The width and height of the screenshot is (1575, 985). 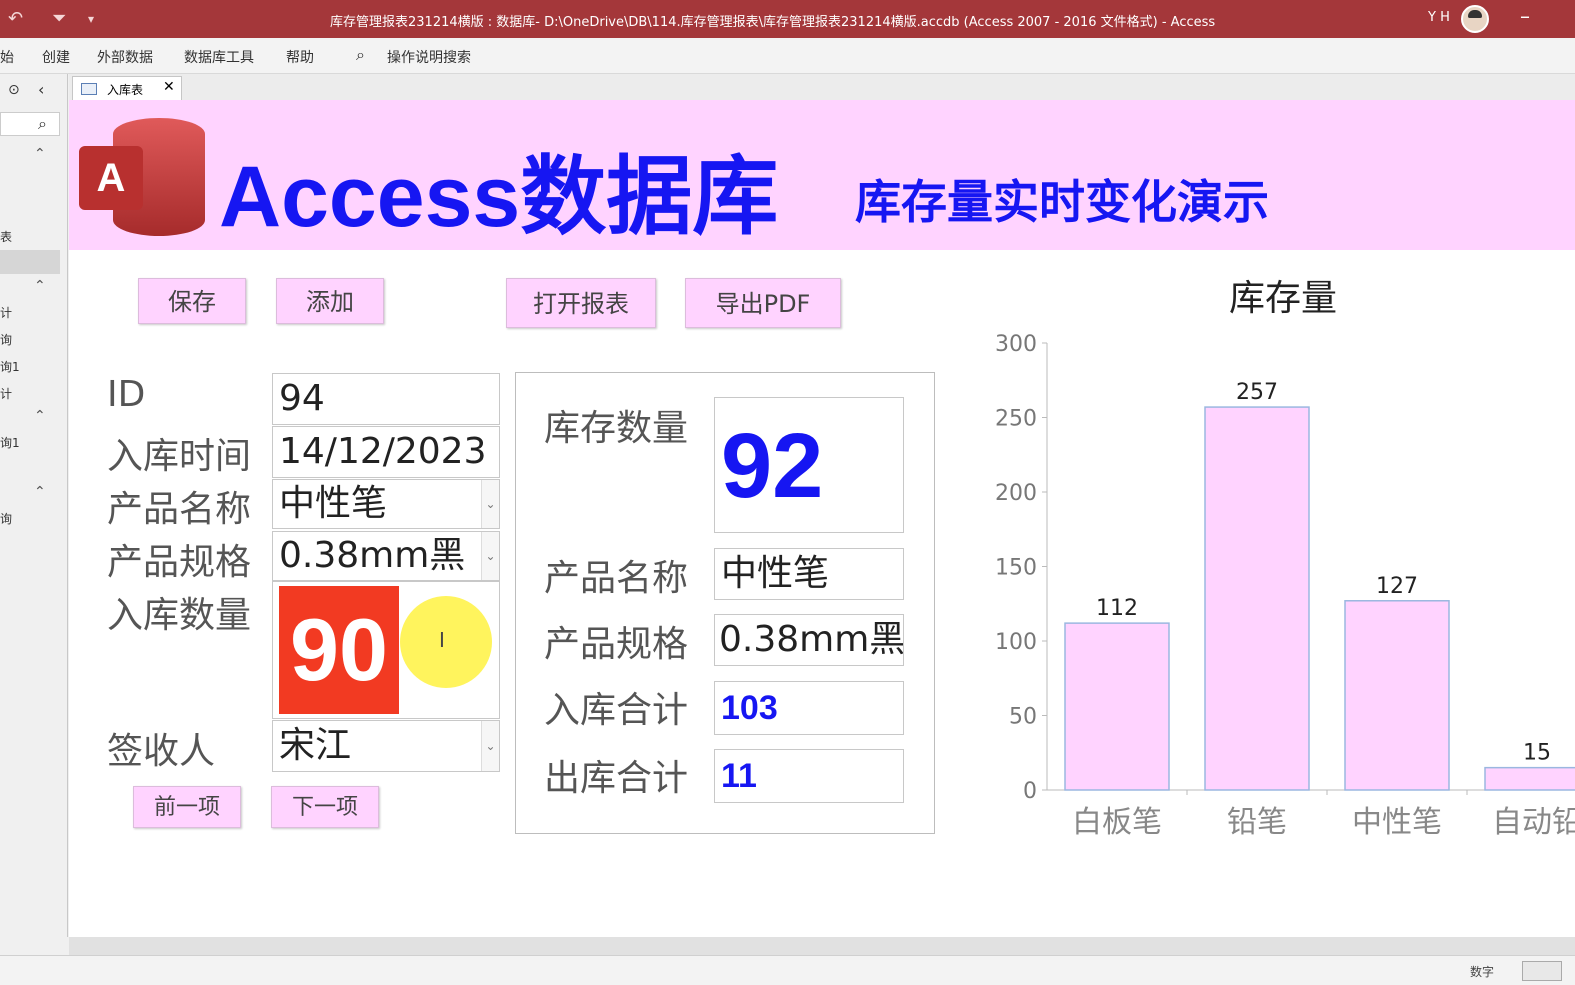 I want to click on bar-data-label: 112, so click(x=1117, y=608).